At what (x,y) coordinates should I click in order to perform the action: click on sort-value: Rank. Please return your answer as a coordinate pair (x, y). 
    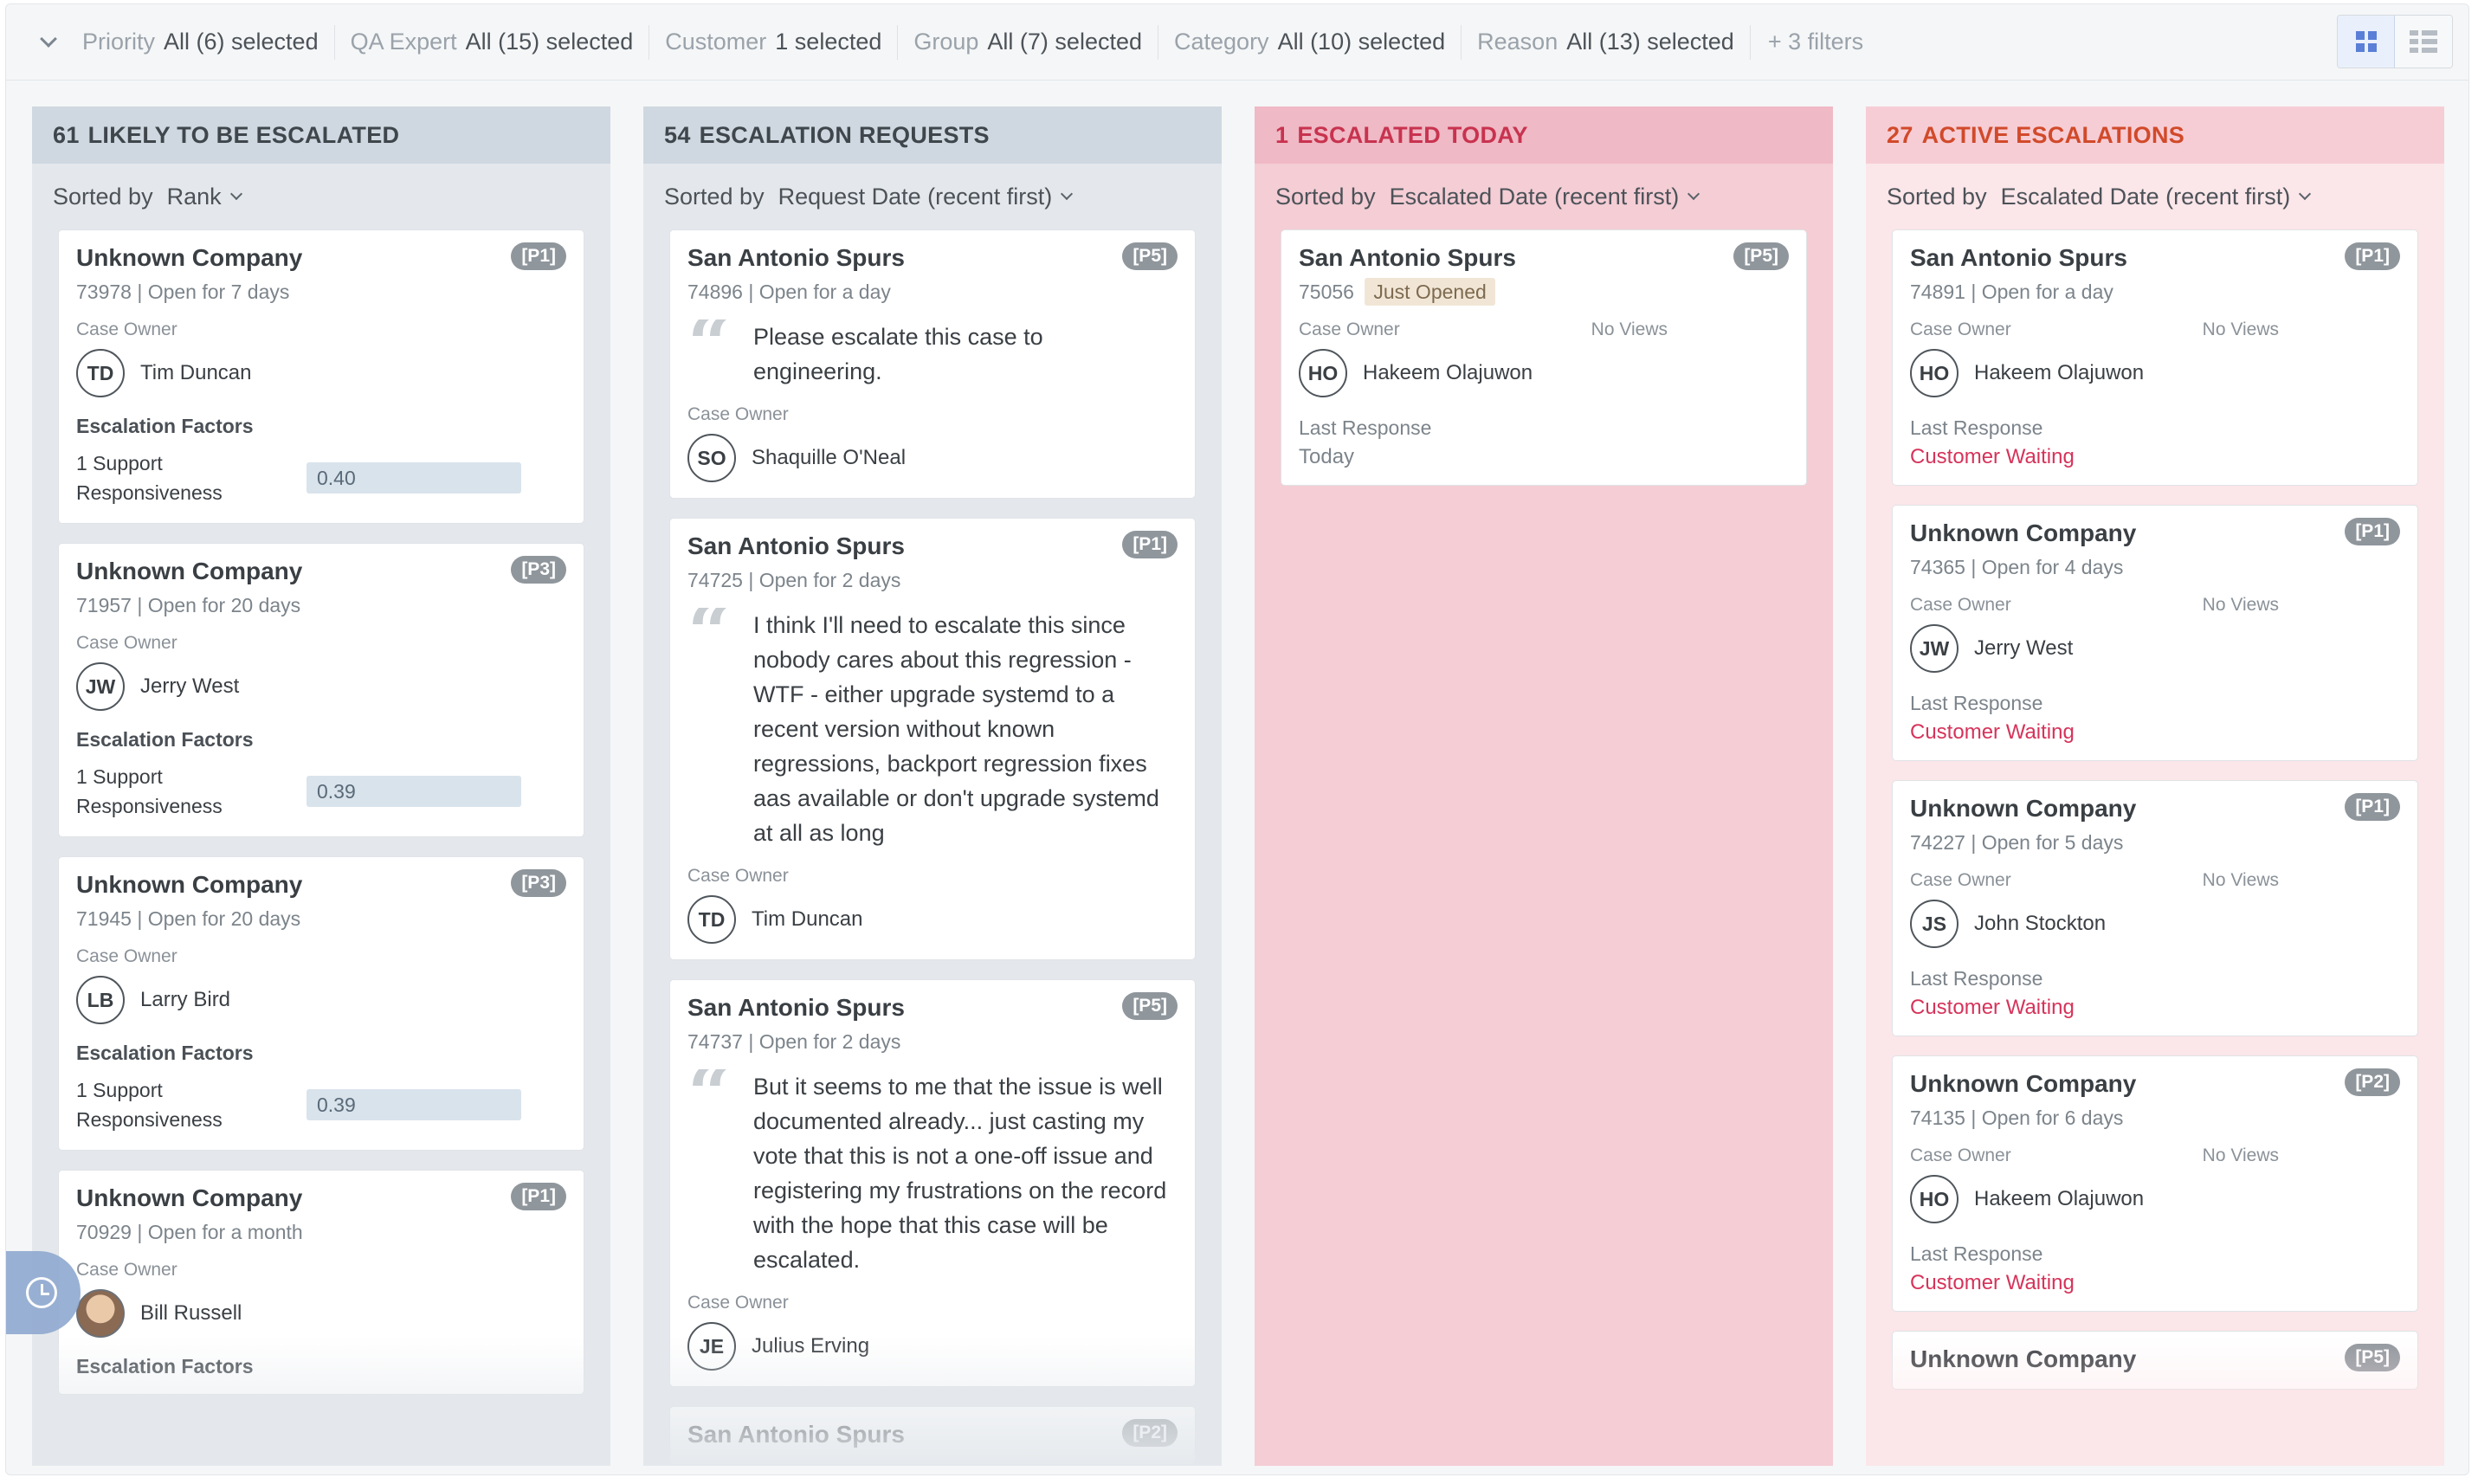
    Looking at the image, I should click on (194, 196).